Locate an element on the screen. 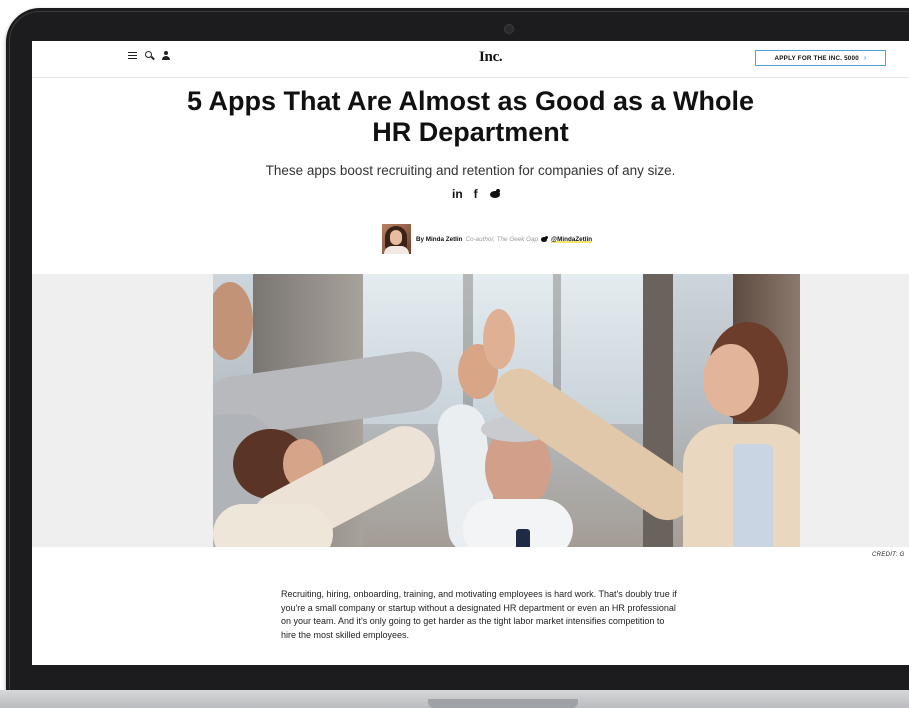 Image resolution: width=909 pixels, height=708 pixels. author-twitter-handle: @MindaZetlin is located at coordinates (571, 239).